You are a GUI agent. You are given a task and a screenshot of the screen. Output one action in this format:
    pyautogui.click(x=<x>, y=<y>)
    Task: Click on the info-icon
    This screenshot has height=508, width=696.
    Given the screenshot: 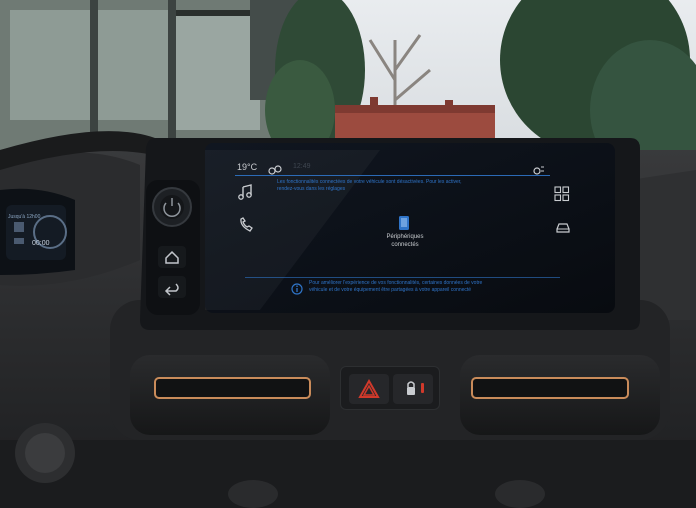 What is the action you would take?
    pyautogui.click(x=297, y=289)
    